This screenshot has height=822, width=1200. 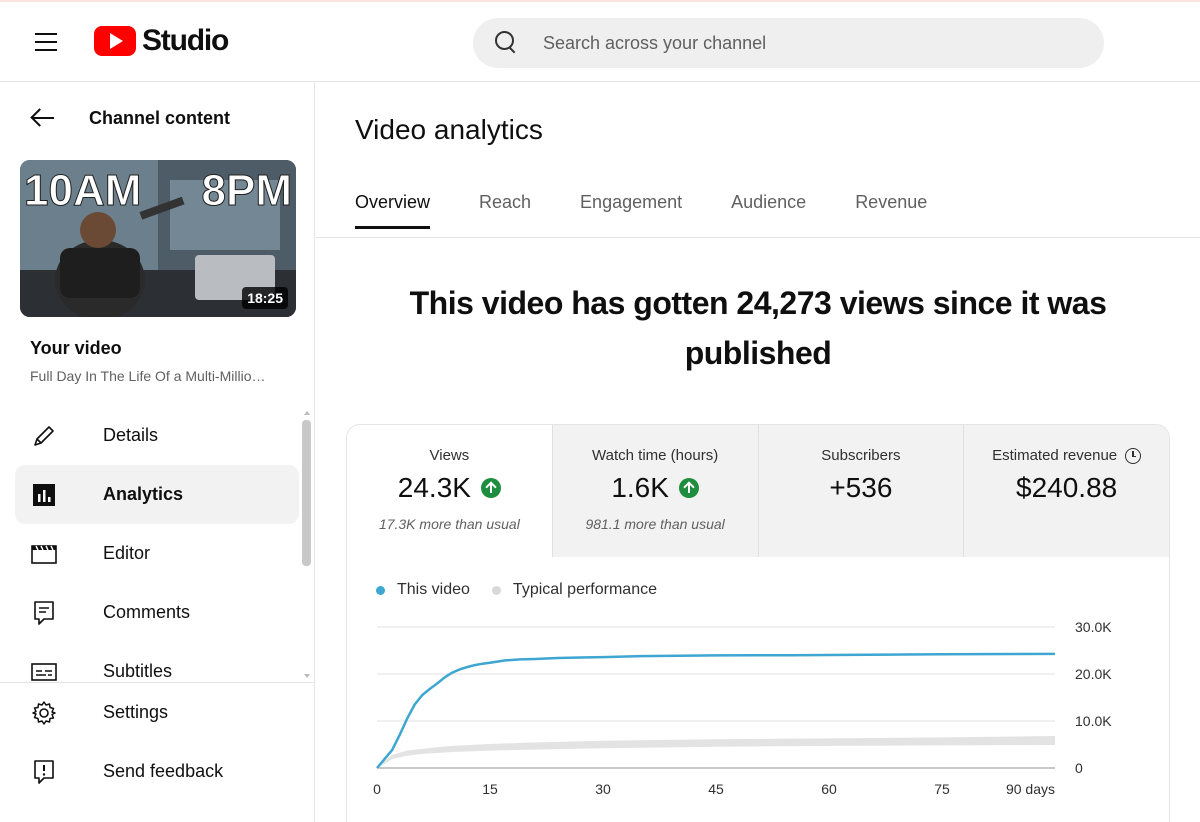 I want to click on your-video-label: Your video, so click(x=76, y=348).